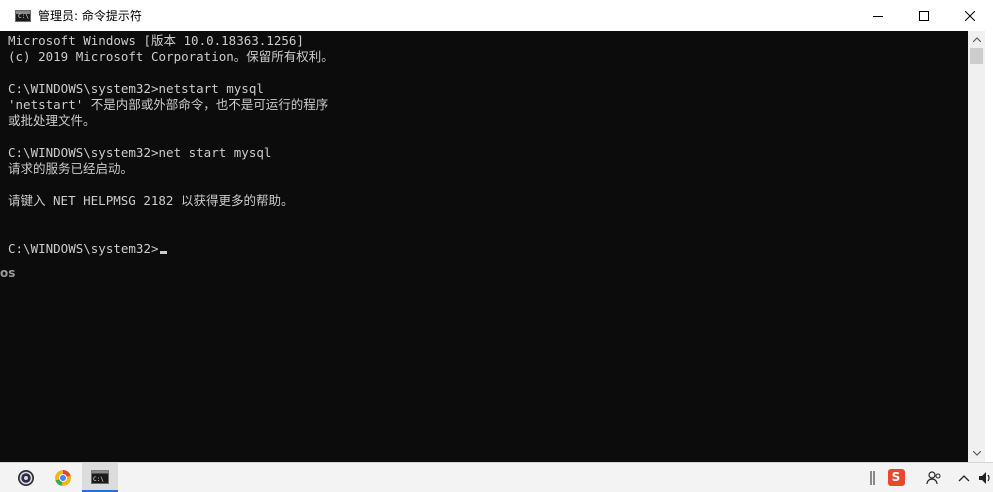 The width and height of the screenshot is (993, 492). I want to click on scroll-down-button, so click(976, 453).